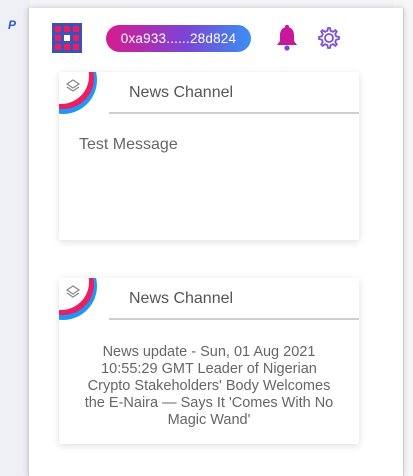 The image size is (413, 476). What do you see at coordinates (178, 38) in the screenshot?
I see `wallet-address-button: 0xa933......28d824` at bounding box center [178, 38].